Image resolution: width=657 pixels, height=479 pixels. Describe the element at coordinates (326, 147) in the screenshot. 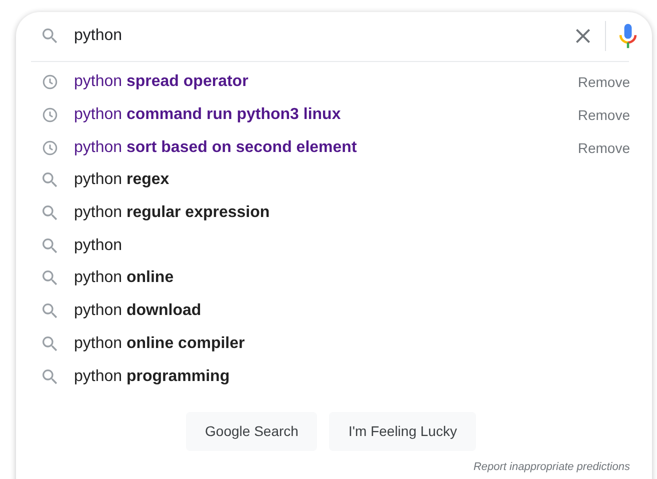

I see `suggestion-item: python sort based on second element` at that location.